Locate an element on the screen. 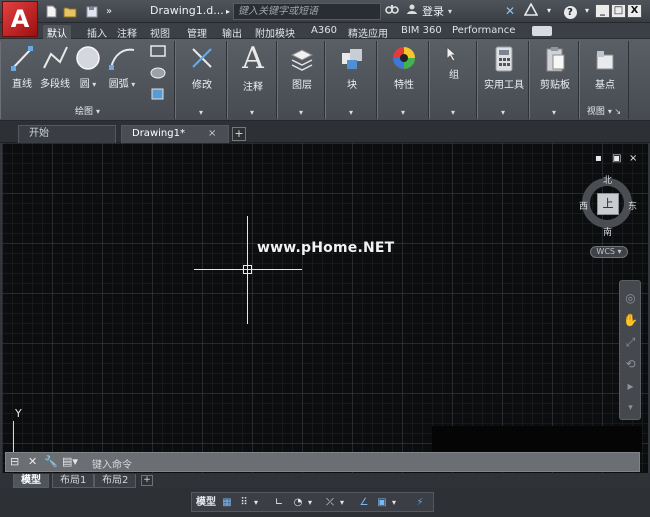  login-button: 登录 ▾ is located at coordinates (429, 11).